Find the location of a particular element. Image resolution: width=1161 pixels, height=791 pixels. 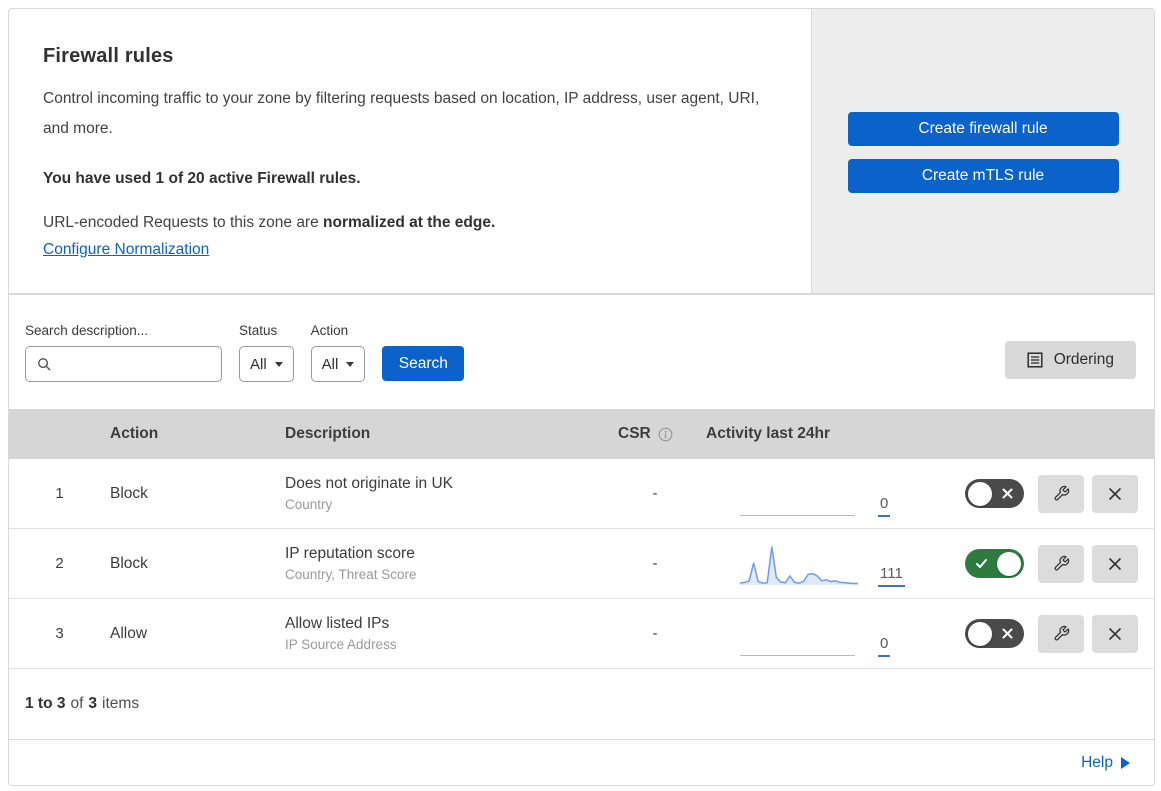

page-title: Firewall rules is located at coordinates (108, 56).